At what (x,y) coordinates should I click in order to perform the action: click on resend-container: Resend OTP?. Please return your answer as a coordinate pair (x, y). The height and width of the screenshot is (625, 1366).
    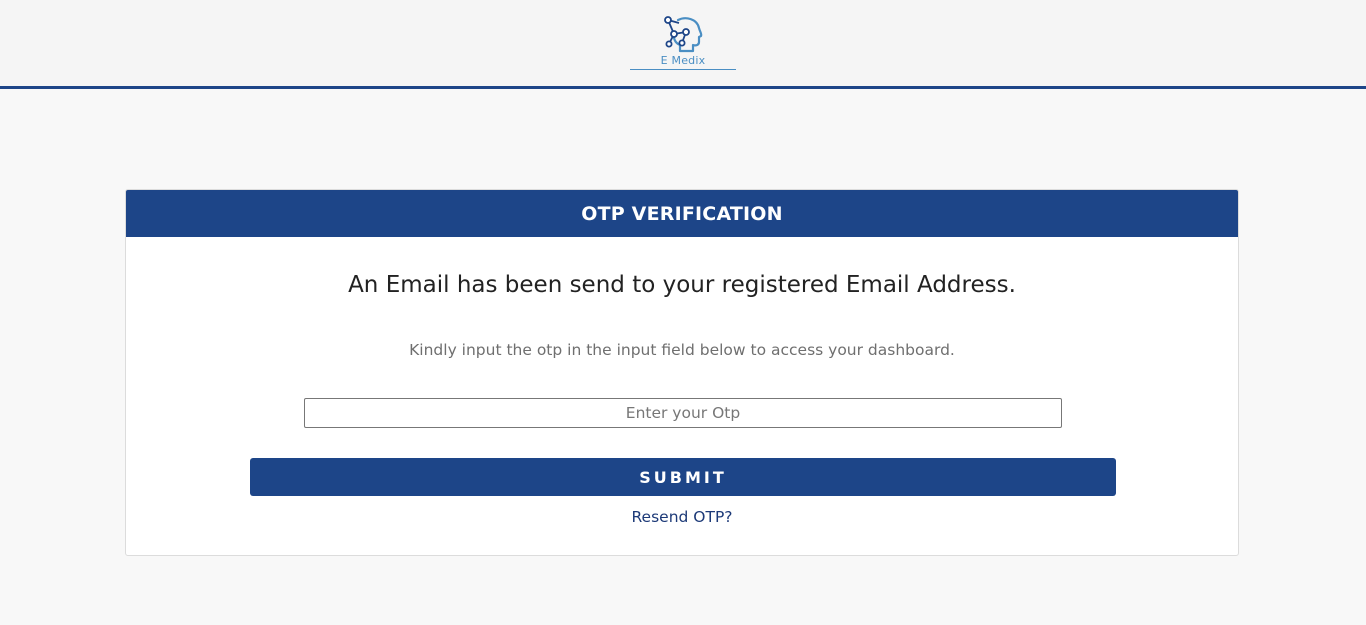
    Looking at the image, I should click on (682, 517).